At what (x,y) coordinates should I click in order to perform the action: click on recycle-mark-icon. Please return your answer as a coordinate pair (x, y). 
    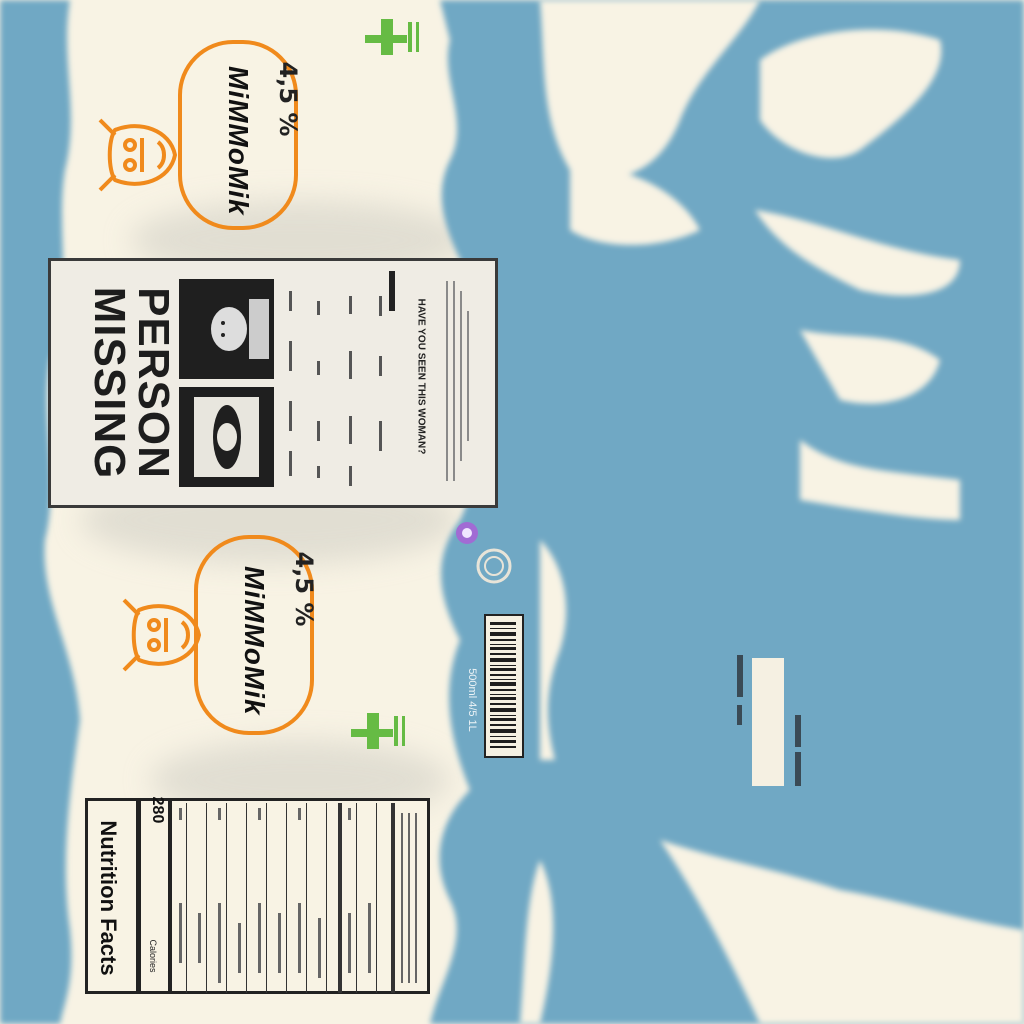
    Looking at the image, I should click on (494, 566).